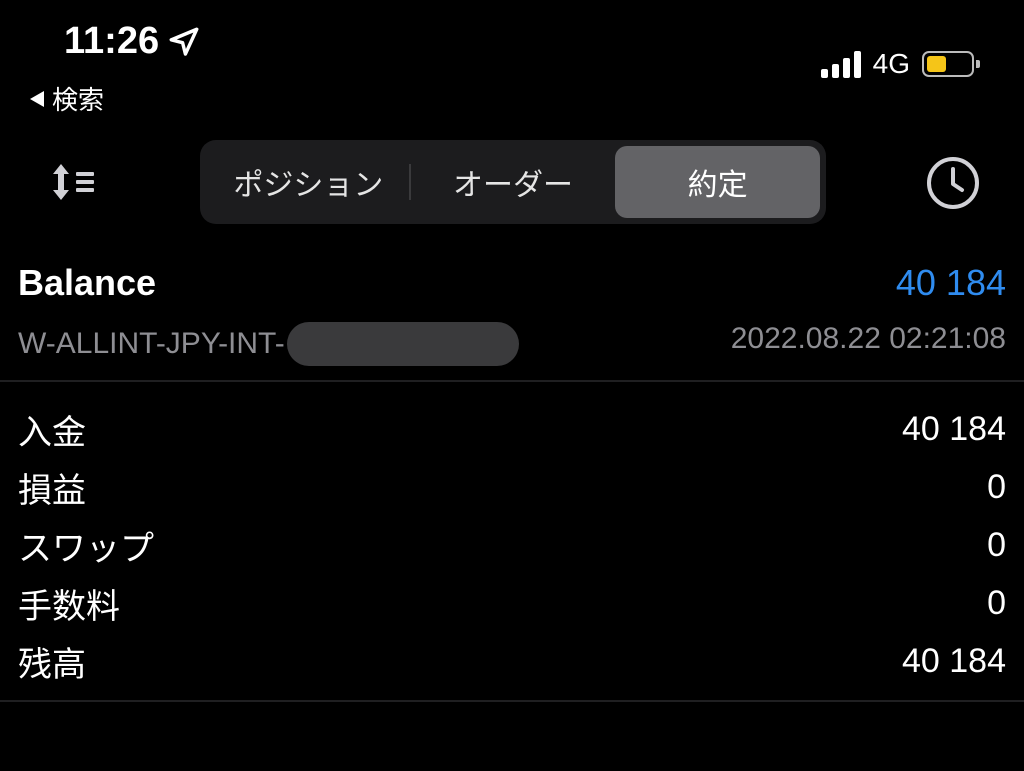 The height and width of the screenshot is (771, 1024). What do you see at coordinates (512, 603) in the screenshot?
I see `detail-row-commission: 手数料 0` at bounding box center [512, 603].